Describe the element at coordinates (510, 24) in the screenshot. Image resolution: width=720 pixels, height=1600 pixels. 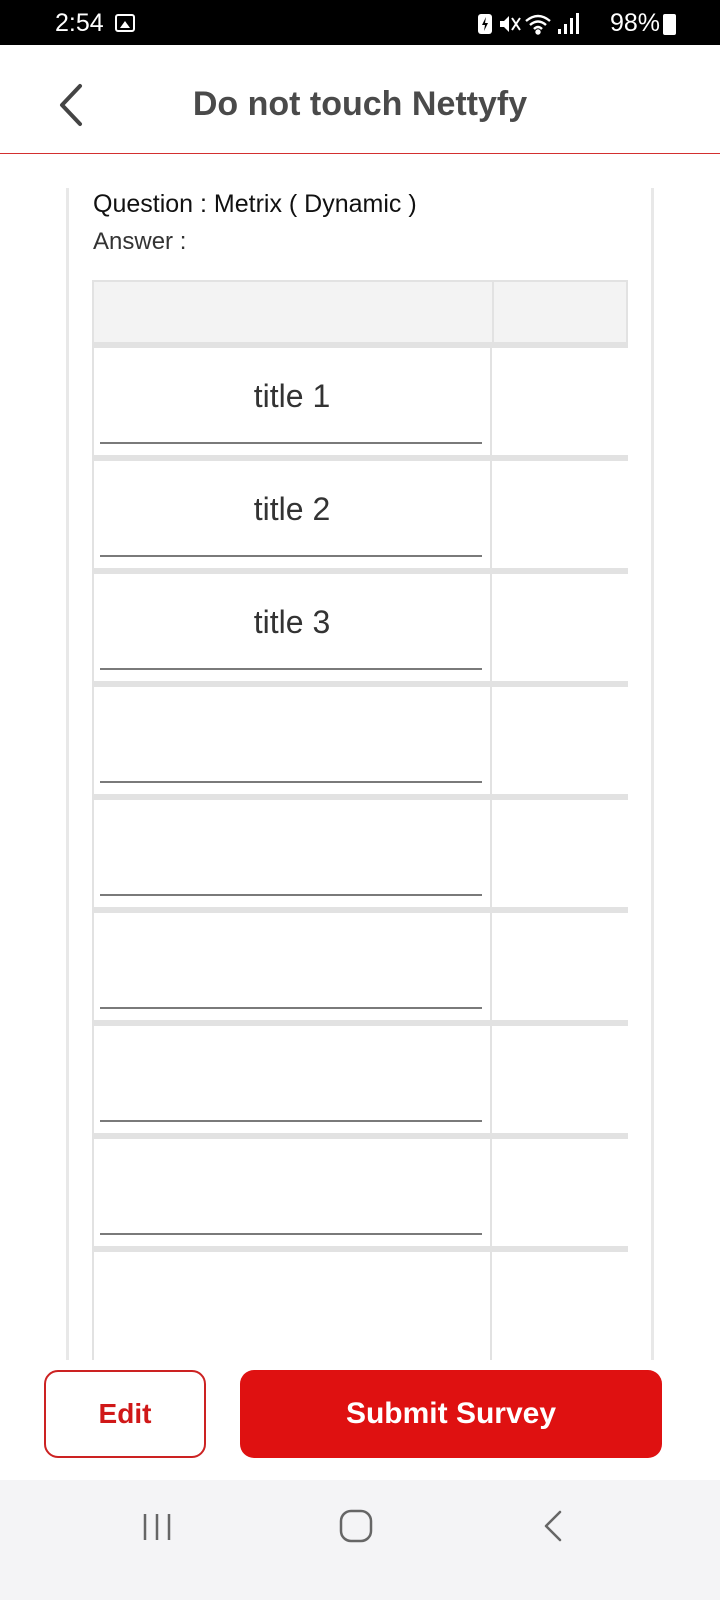
I see `mute-icon` at that location.